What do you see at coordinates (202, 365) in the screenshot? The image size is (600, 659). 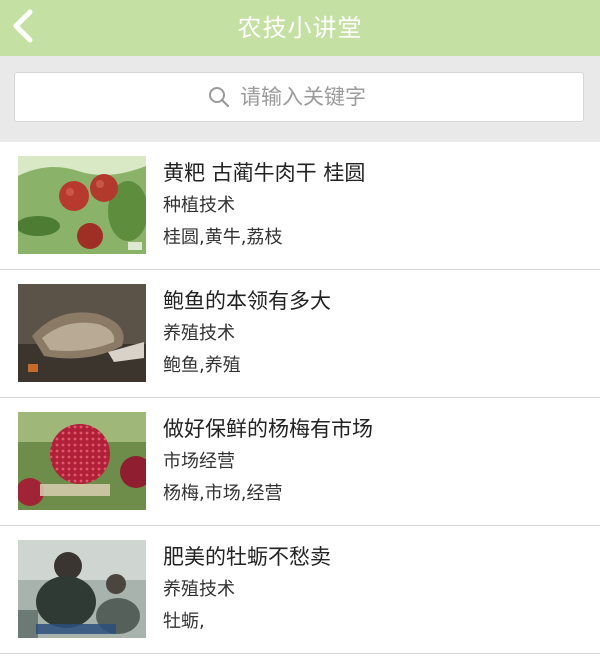 I see `item-tags: 鲍鱼,养殖` at bounding box center [202, 365].